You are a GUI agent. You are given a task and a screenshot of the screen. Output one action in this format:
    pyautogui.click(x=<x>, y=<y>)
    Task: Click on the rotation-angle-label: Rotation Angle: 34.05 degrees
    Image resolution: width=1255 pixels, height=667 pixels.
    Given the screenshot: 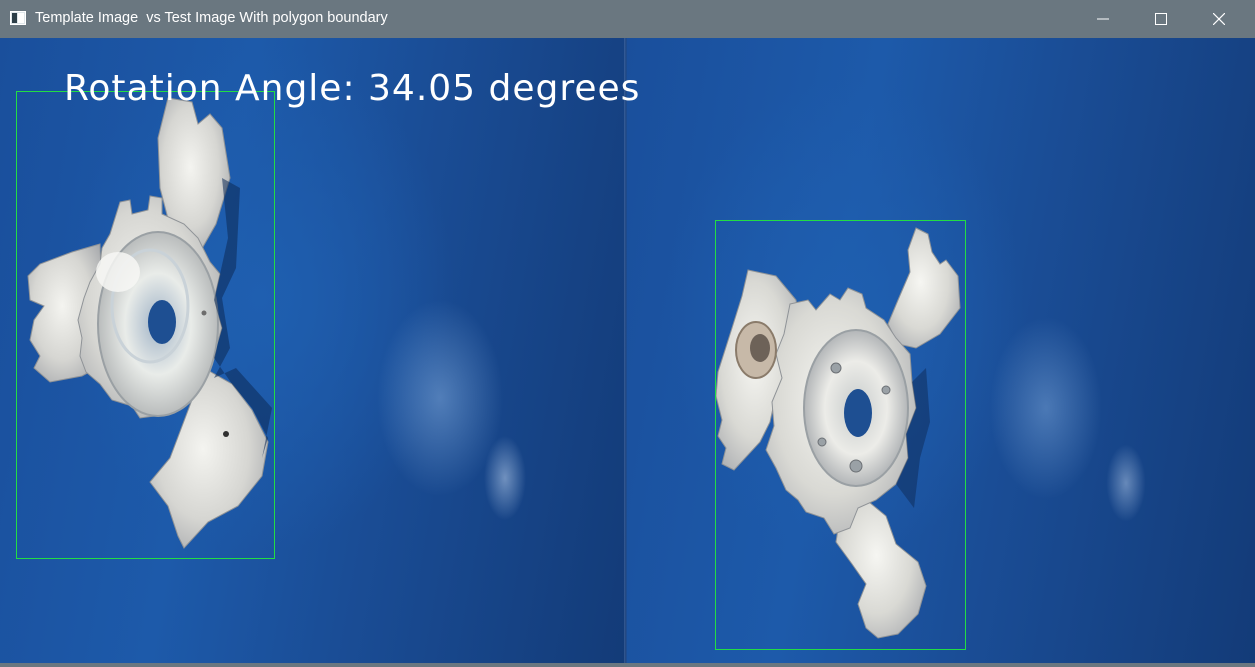 What is the action you would take?
    pyautogui.click(x=352, y=88)
    